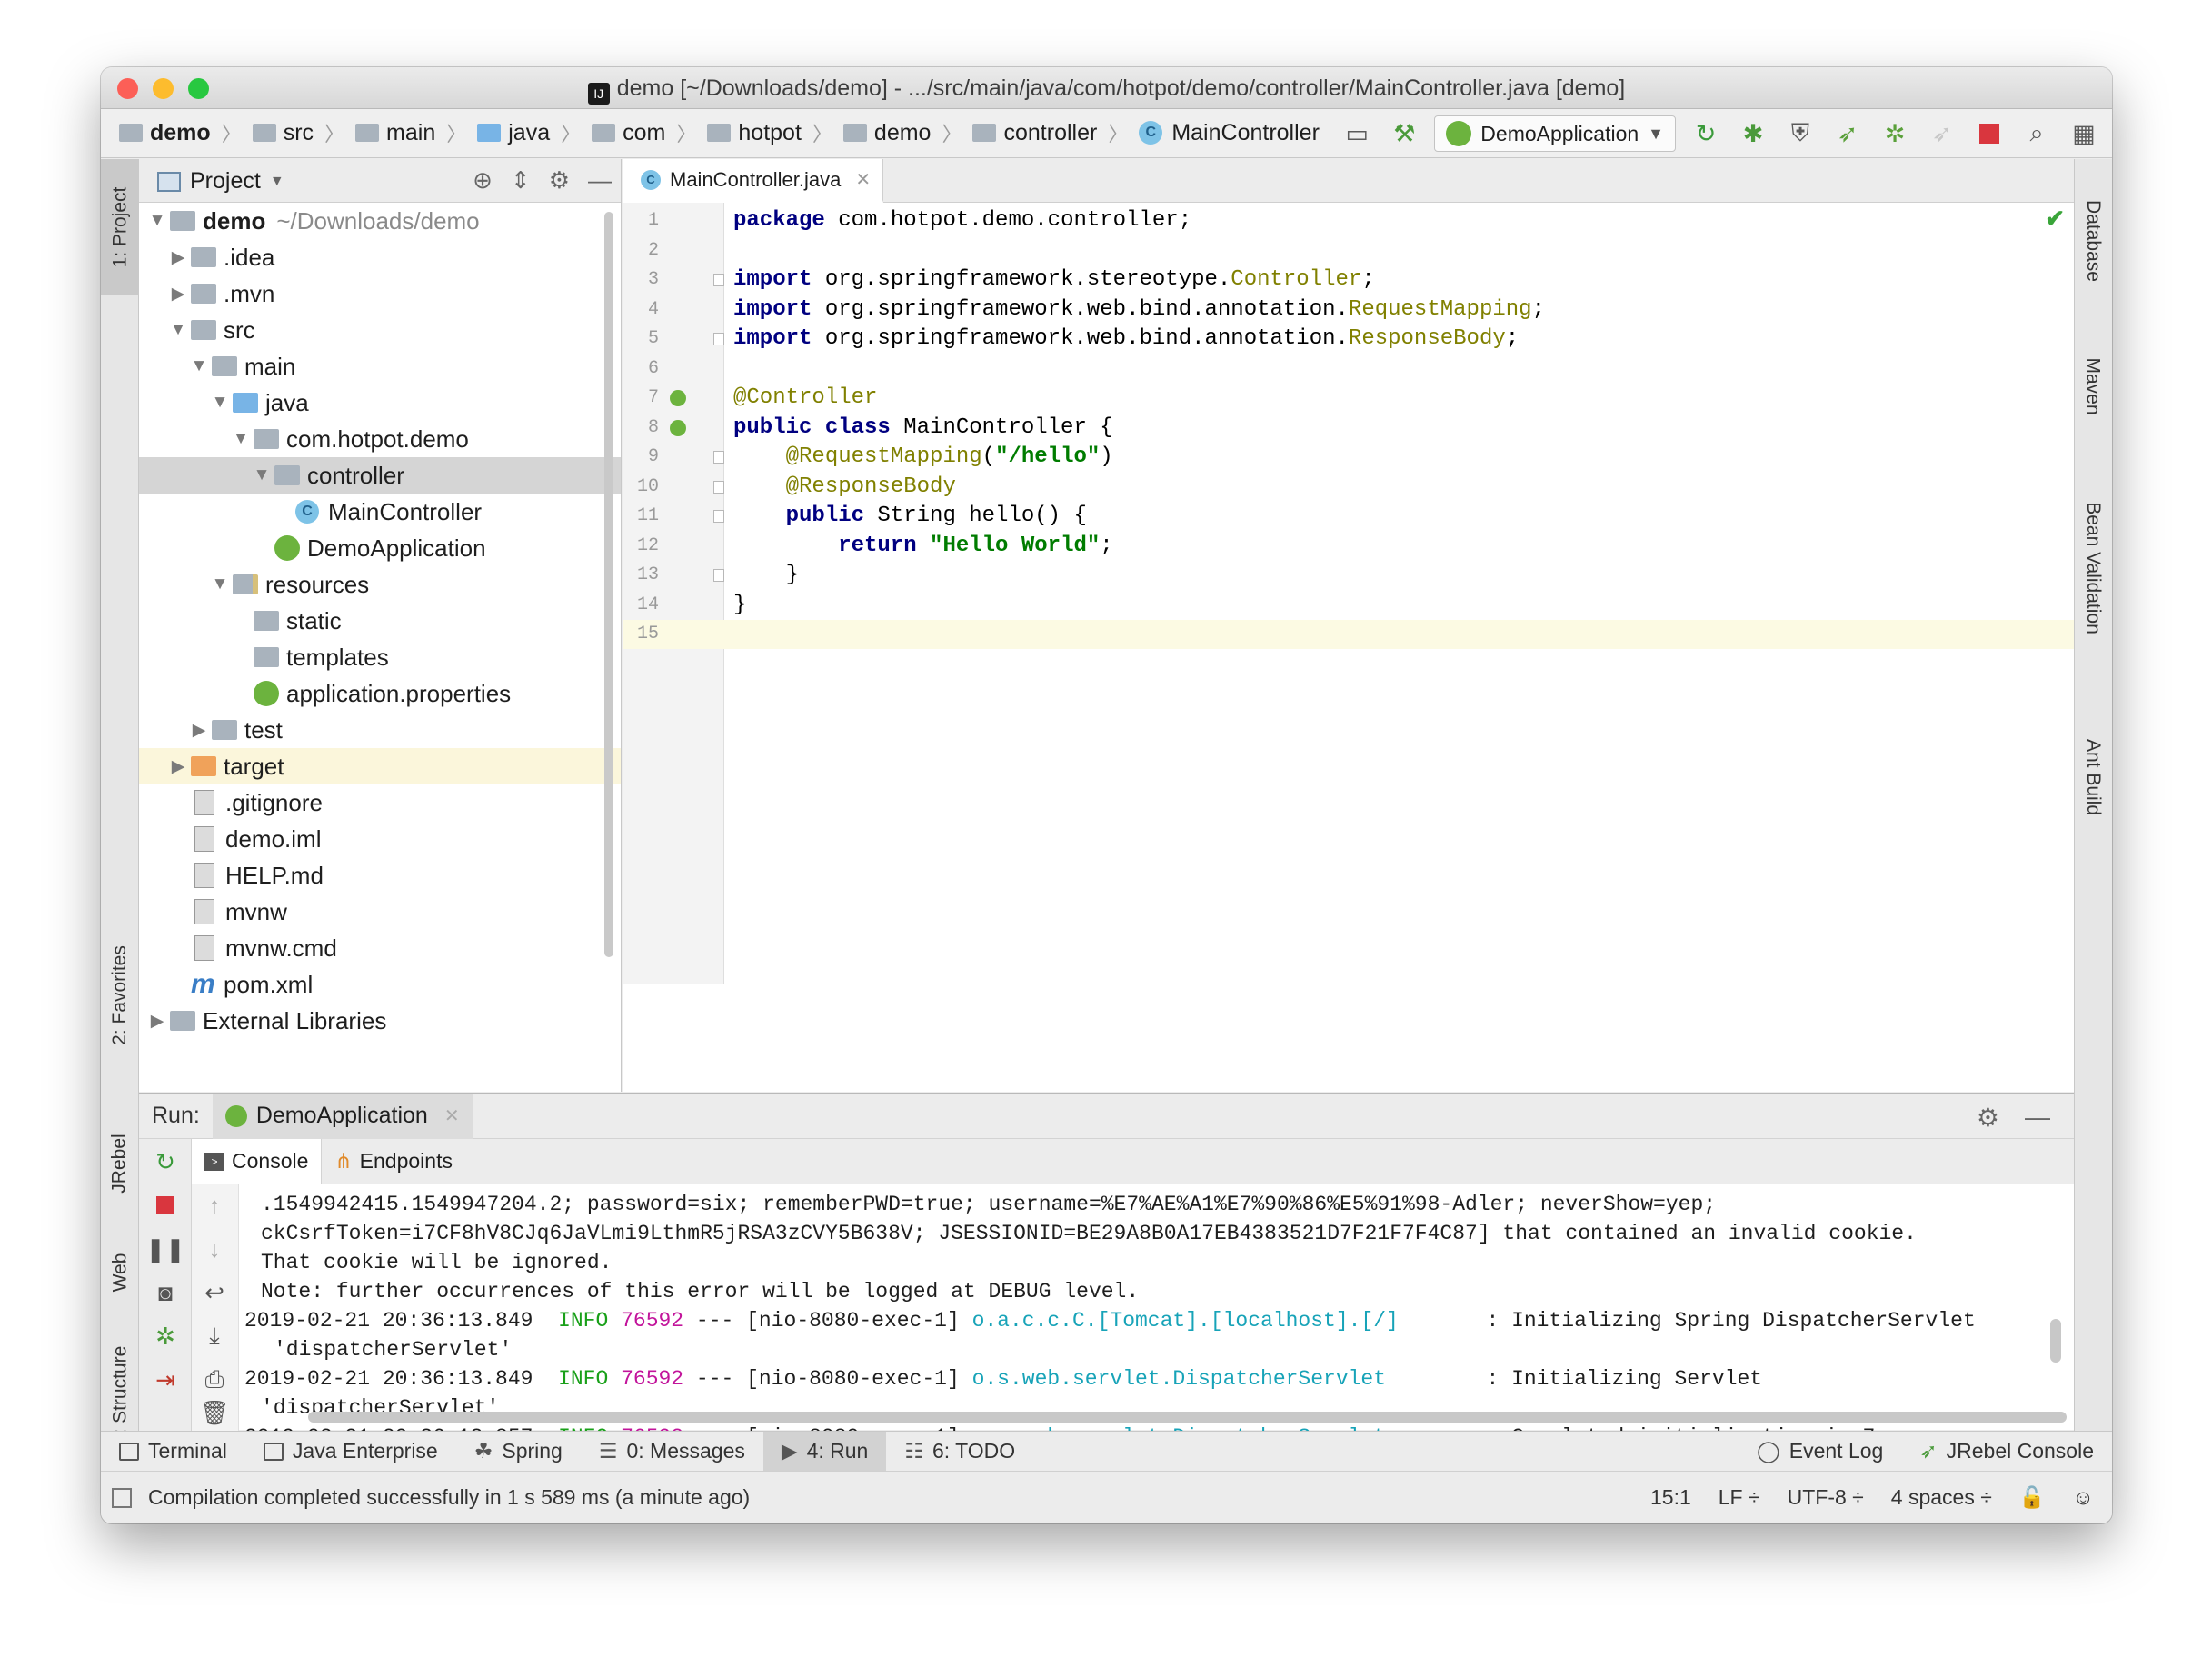 The height and width of the screenshot is (1658, 2212). Describe the element at coordinates (165, 1379) in the screenshot. I see `exit-icon: ⇥` at that location.